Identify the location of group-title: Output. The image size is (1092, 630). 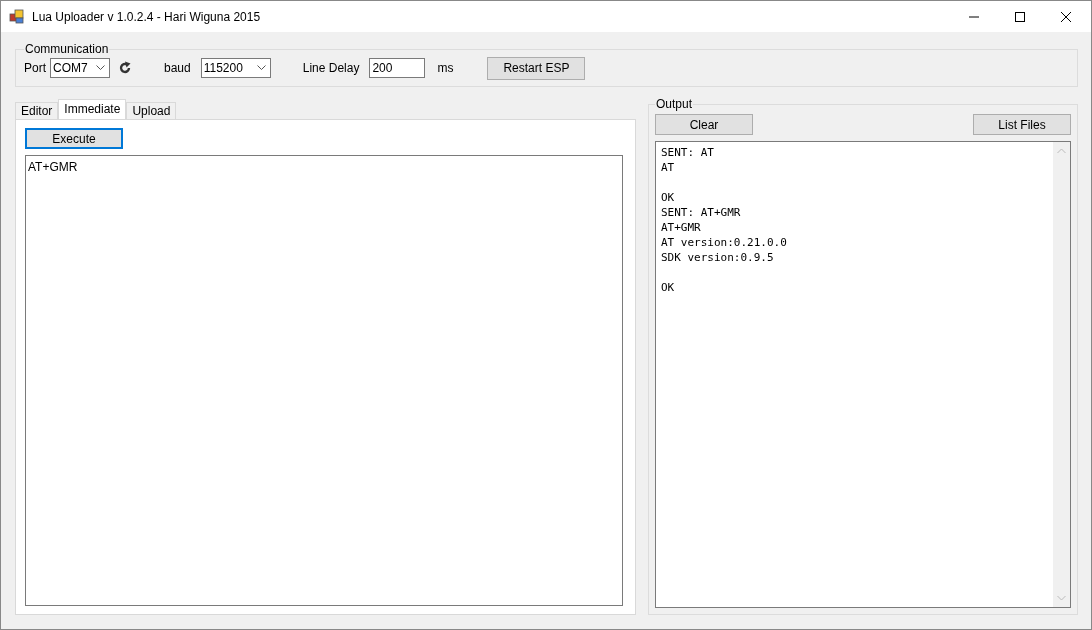
(674, 104).